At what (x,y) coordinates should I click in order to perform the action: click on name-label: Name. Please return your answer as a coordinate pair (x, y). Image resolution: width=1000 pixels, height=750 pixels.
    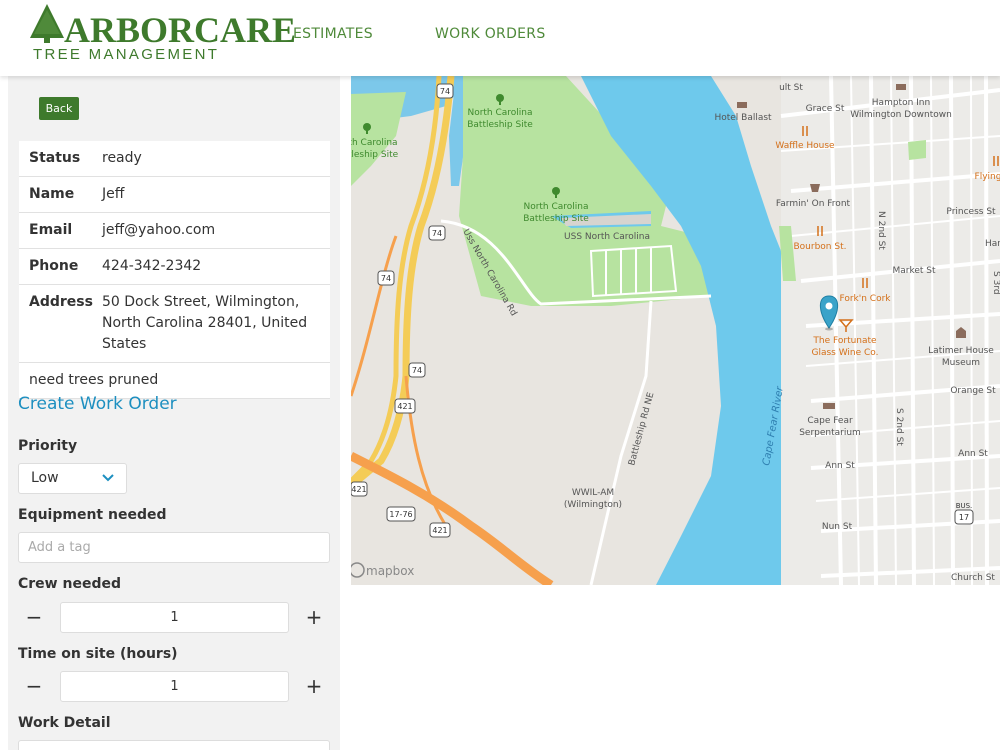
    Looking at the image, I should click on (52, 194).